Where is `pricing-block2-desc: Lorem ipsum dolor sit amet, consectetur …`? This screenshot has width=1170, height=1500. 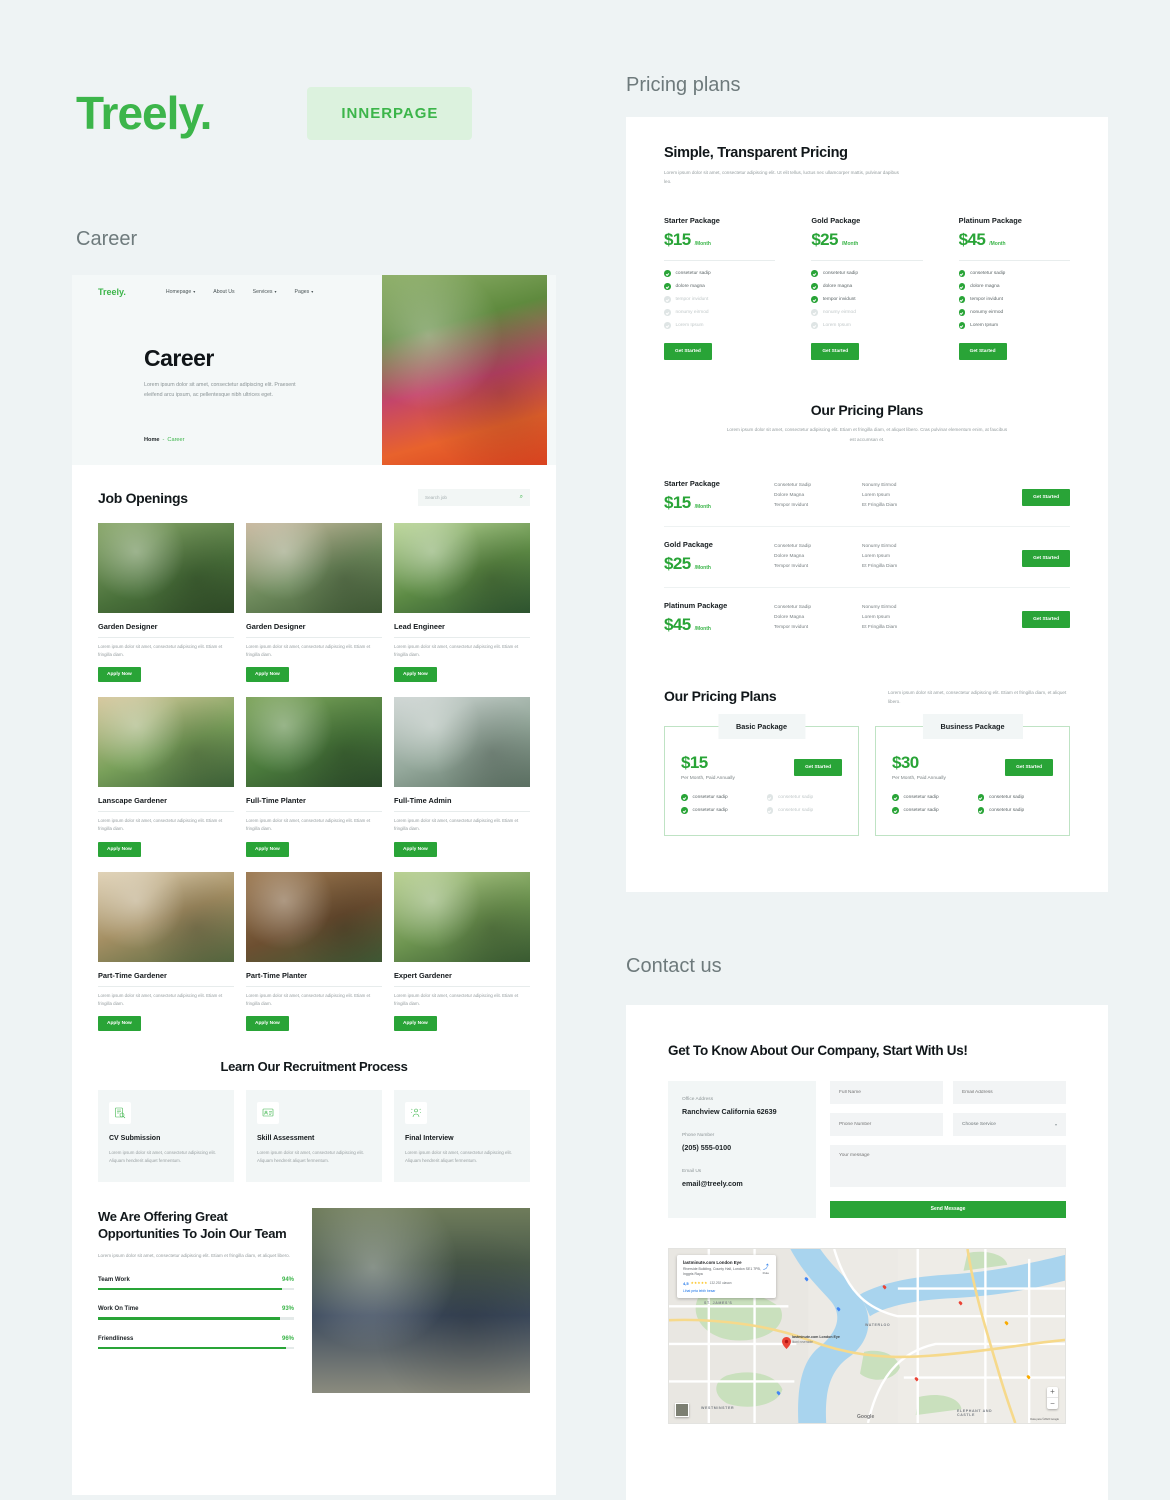
pricing-block2-desc: Lorem ipsum dolor sit amet, consectetur … is located at coordinates (867, 434).